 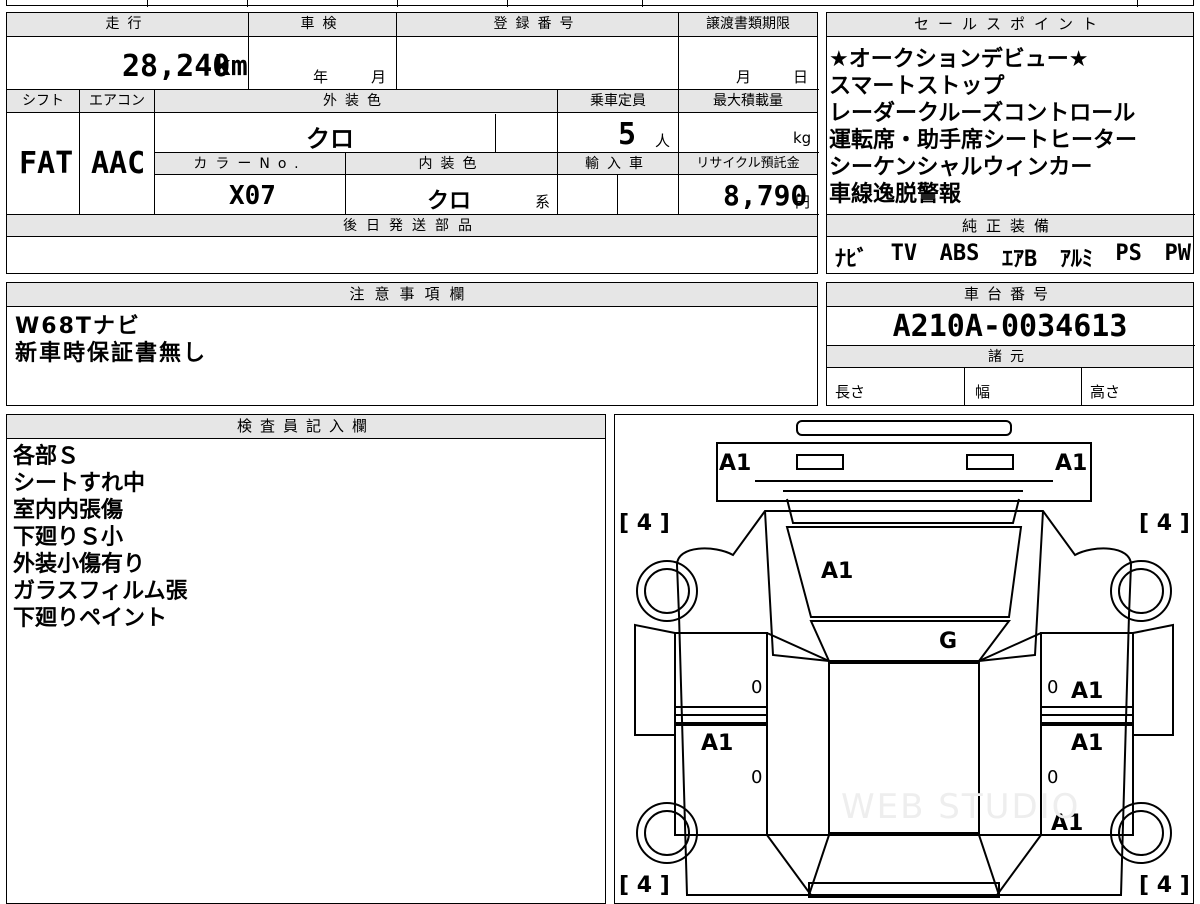 What do you see at coordinates (1010, 357) in the screenshot?
I see `spec-label: 諸元` at bounding box center [1010, 357].